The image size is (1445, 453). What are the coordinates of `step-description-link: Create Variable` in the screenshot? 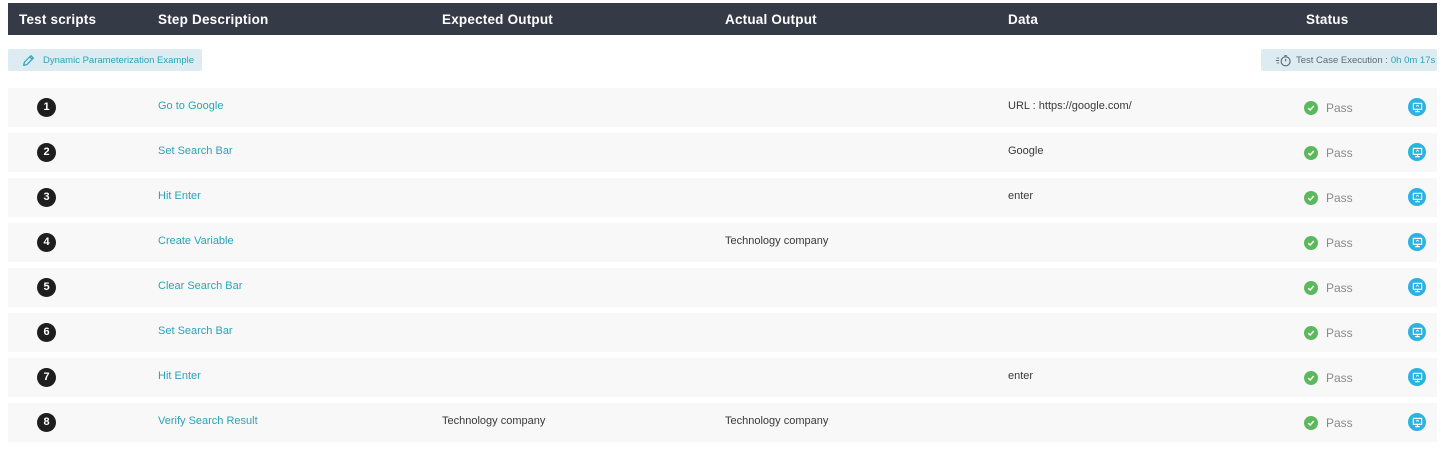 It's located at (196, 241).